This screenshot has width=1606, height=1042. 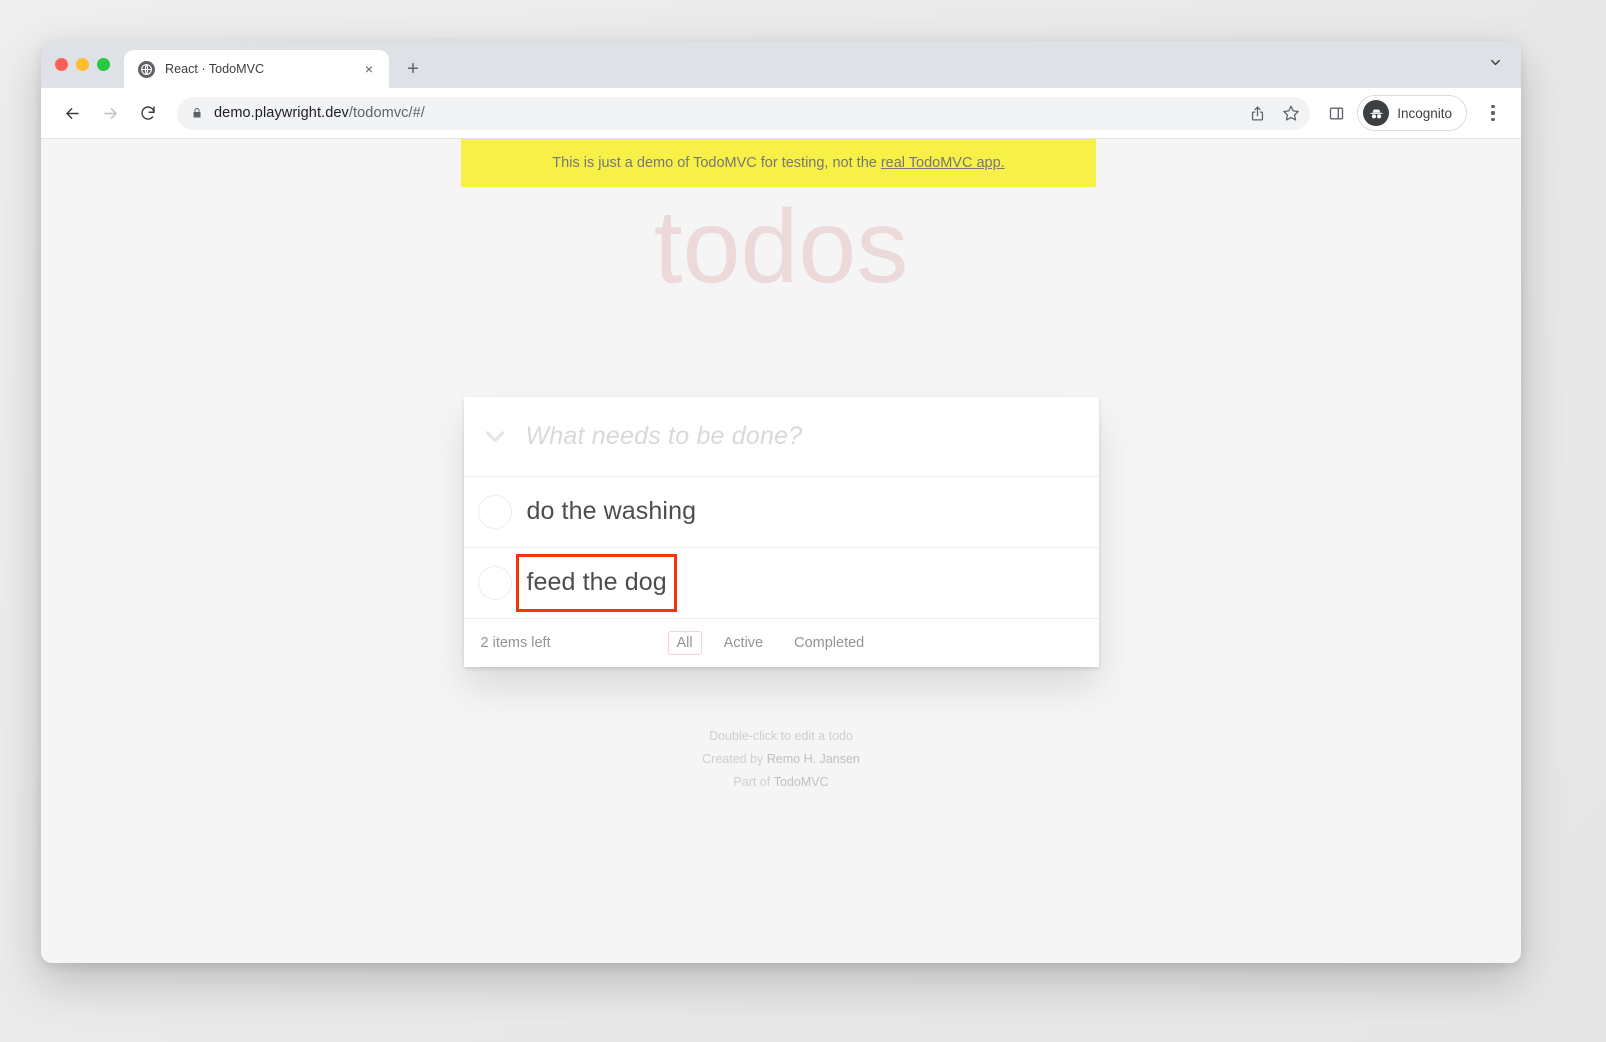 I want to click on info-project: TodoMVC, so click(x=801, y=781).